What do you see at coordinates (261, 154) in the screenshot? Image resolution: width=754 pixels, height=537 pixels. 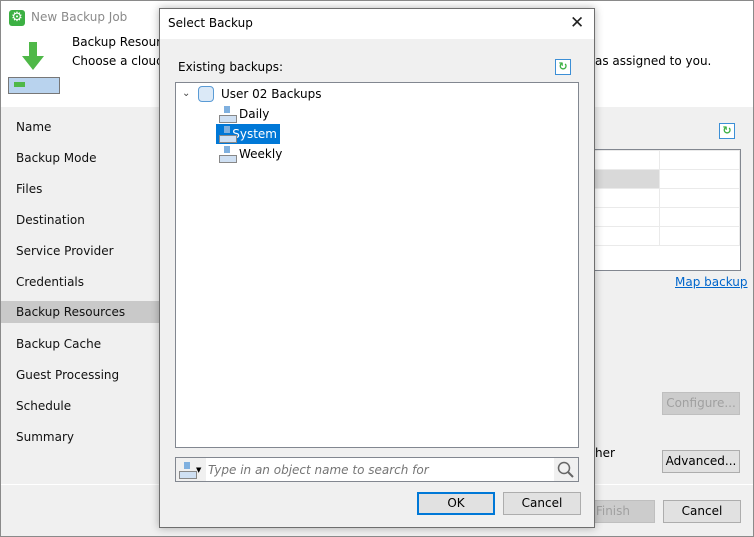 I see `tree-node-label: Weekly` at bounding box center [261, 154].